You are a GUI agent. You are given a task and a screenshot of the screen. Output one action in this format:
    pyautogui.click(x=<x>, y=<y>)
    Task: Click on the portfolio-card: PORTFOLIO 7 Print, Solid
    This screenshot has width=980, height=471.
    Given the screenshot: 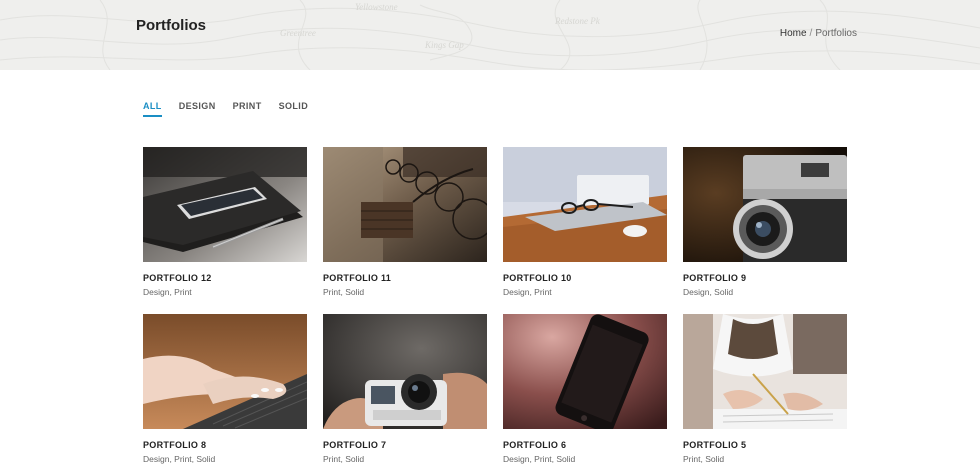 What is the action you would take?
    pyautogui.click(x=405, y=389)
    